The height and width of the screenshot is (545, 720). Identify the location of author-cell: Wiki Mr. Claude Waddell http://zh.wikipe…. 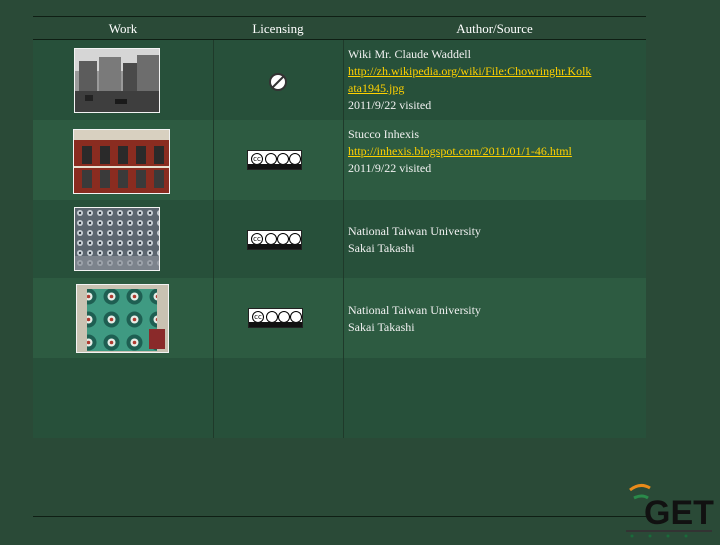
(494, 80).